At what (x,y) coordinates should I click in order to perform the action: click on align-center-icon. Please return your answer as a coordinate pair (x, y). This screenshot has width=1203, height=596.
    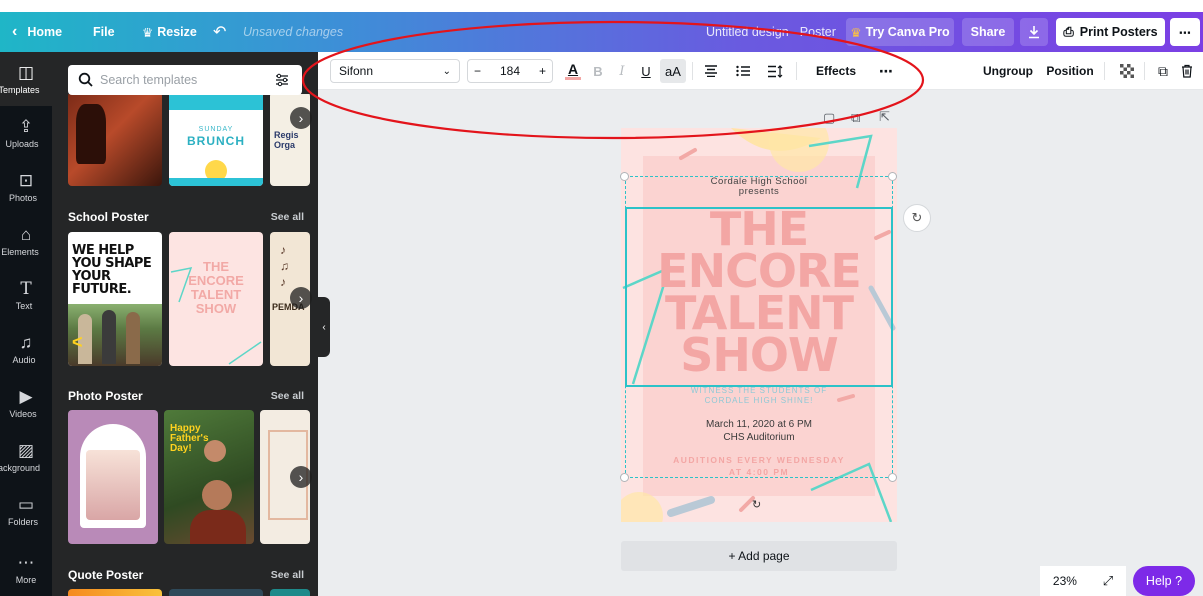
    Looking at the image, I should click on (711, 71).